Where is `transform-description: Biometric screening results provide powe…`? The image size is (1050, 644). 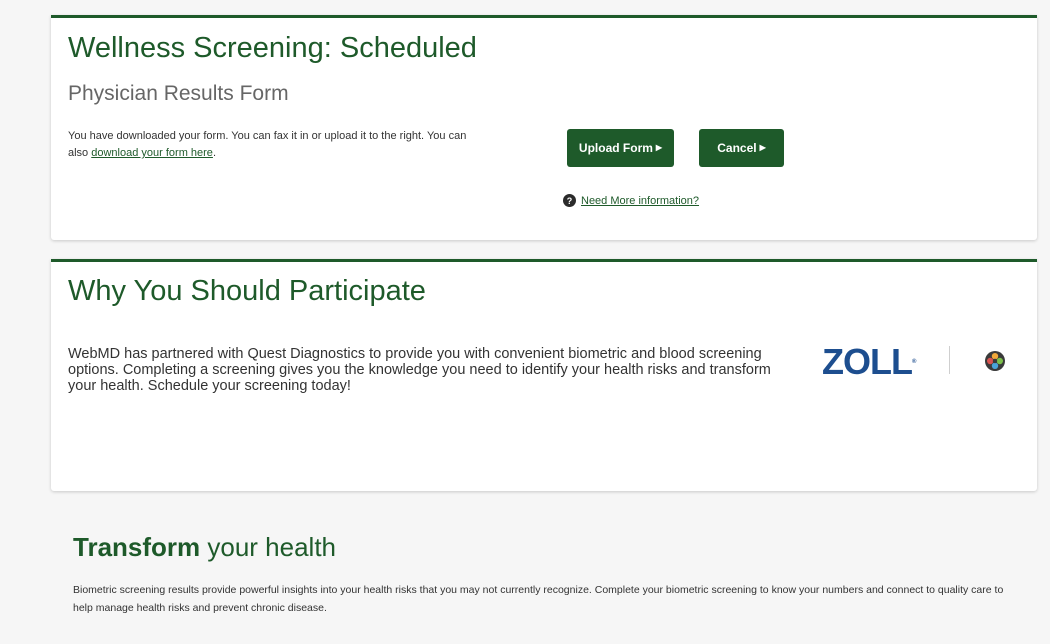 transform-description: Biometric screening results provide powe… is located at coordinates (538, 599).